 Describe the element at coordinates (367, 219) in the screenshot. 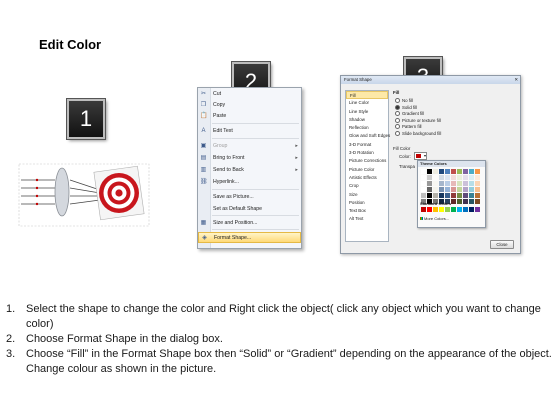

I see `nav-item-alt-text: Alt Text` at that location.